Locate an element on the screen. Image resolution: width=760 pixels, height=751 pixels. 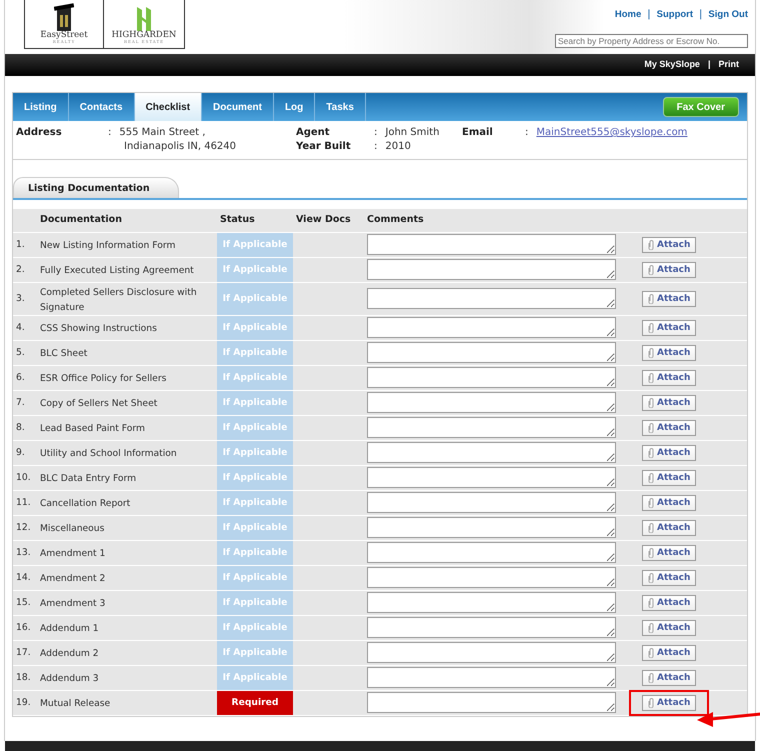
row-number: 16. is located at coordinates (25, 627).